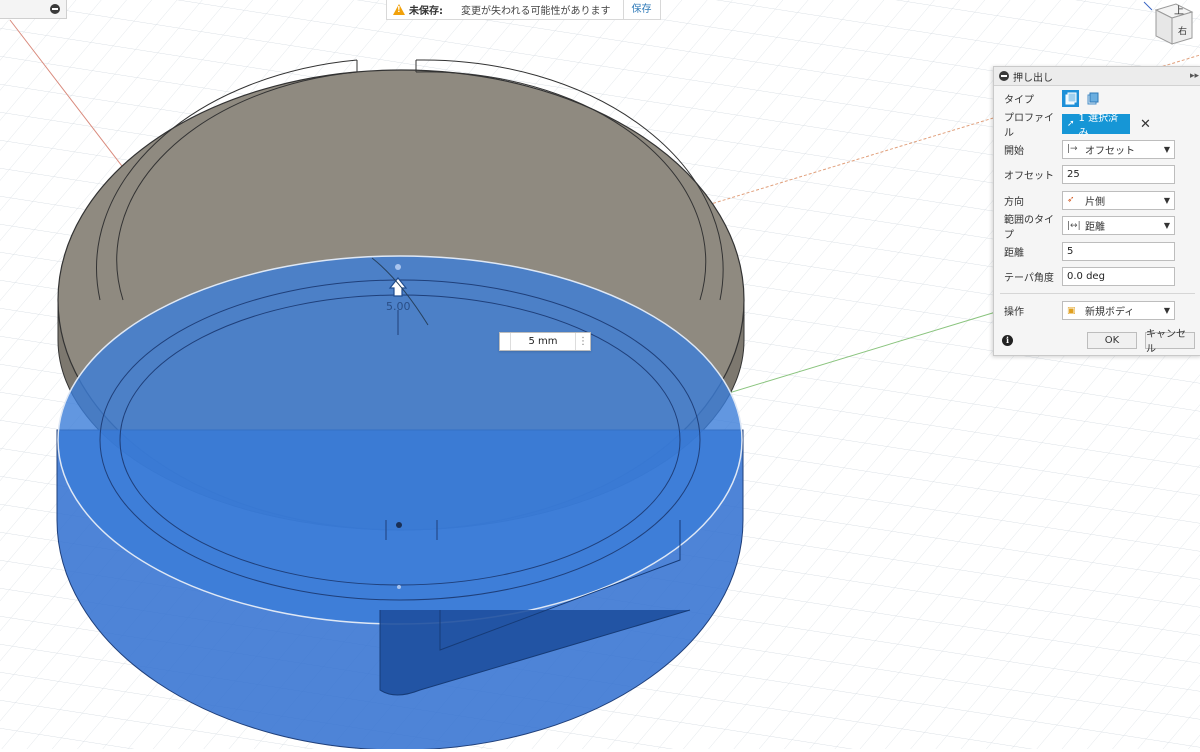  I want to click on panel-footer: i OK キャンセル, so click(1097, 340).